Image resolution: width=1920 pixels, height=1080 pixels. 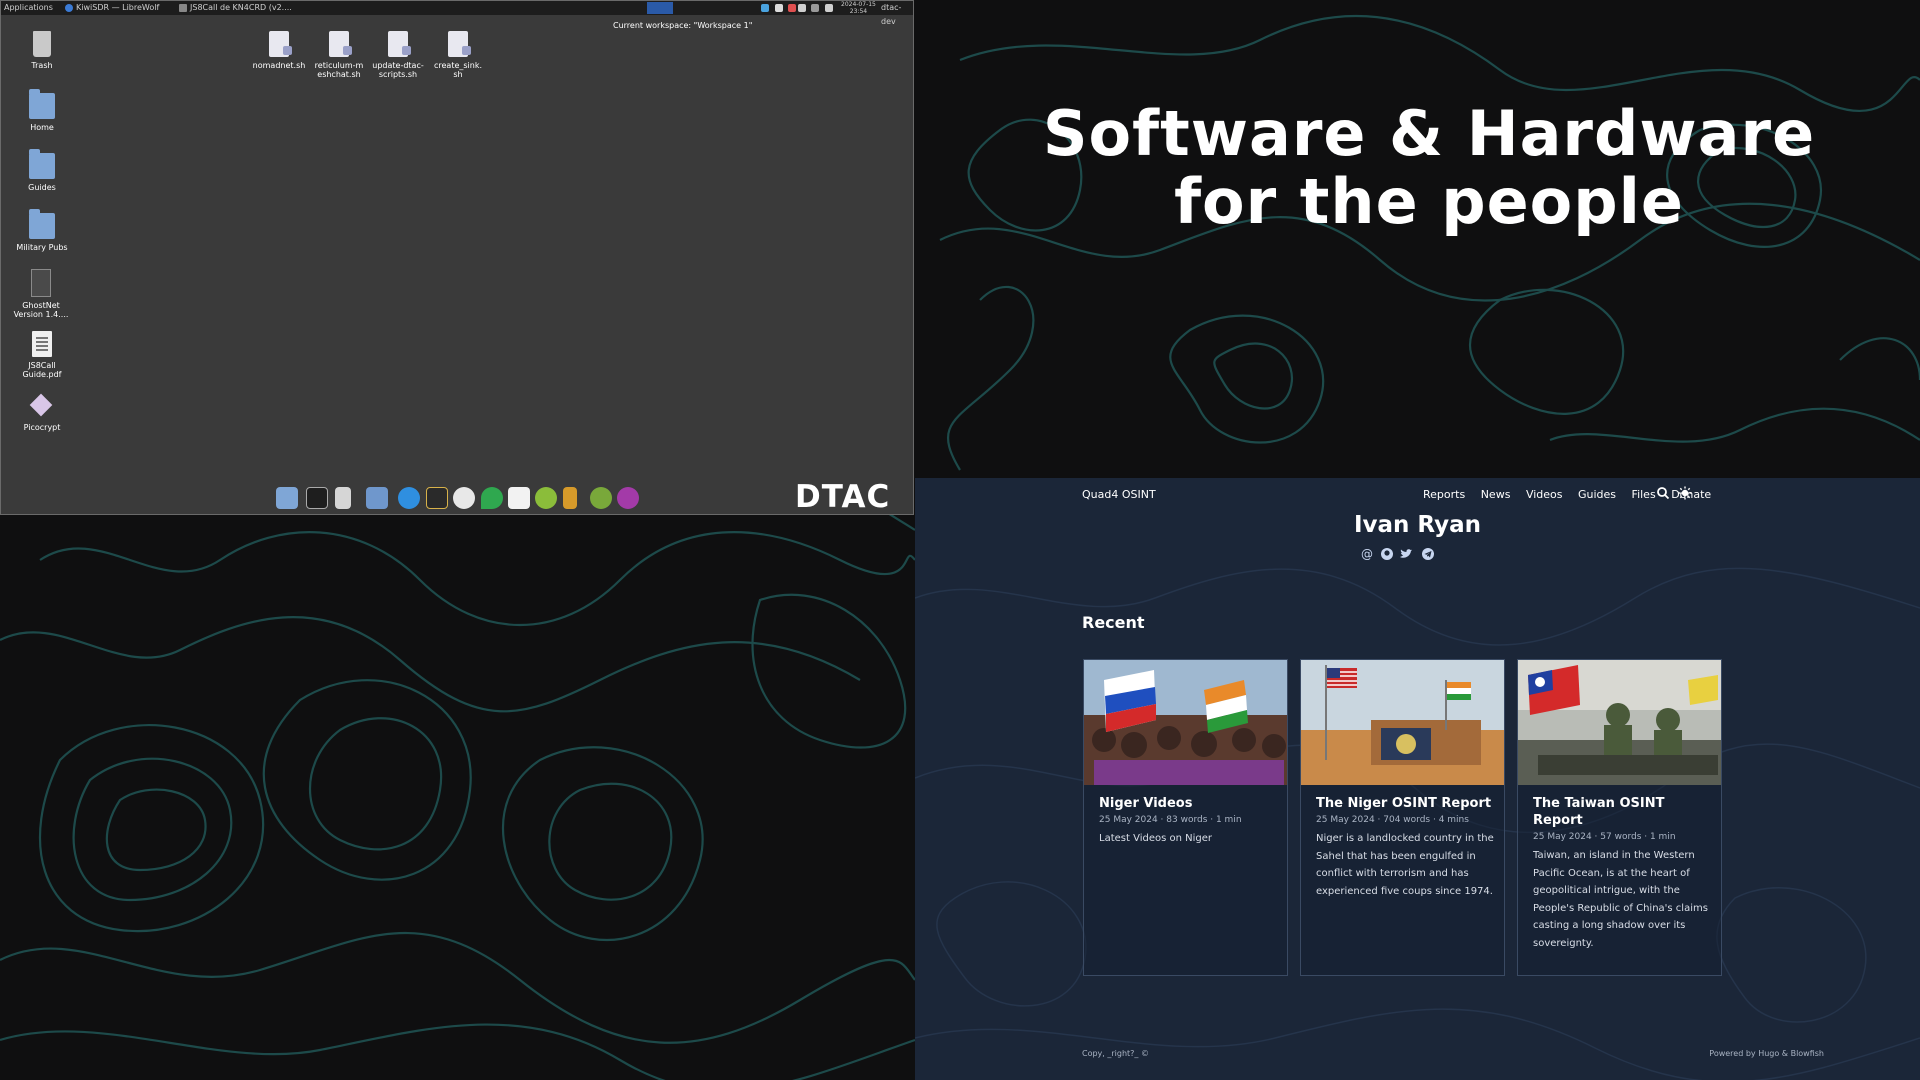 What do you see at coordinates (492, 498) in the screenshot?
I see `map-pin-icon` at bounding box center [492, 498].